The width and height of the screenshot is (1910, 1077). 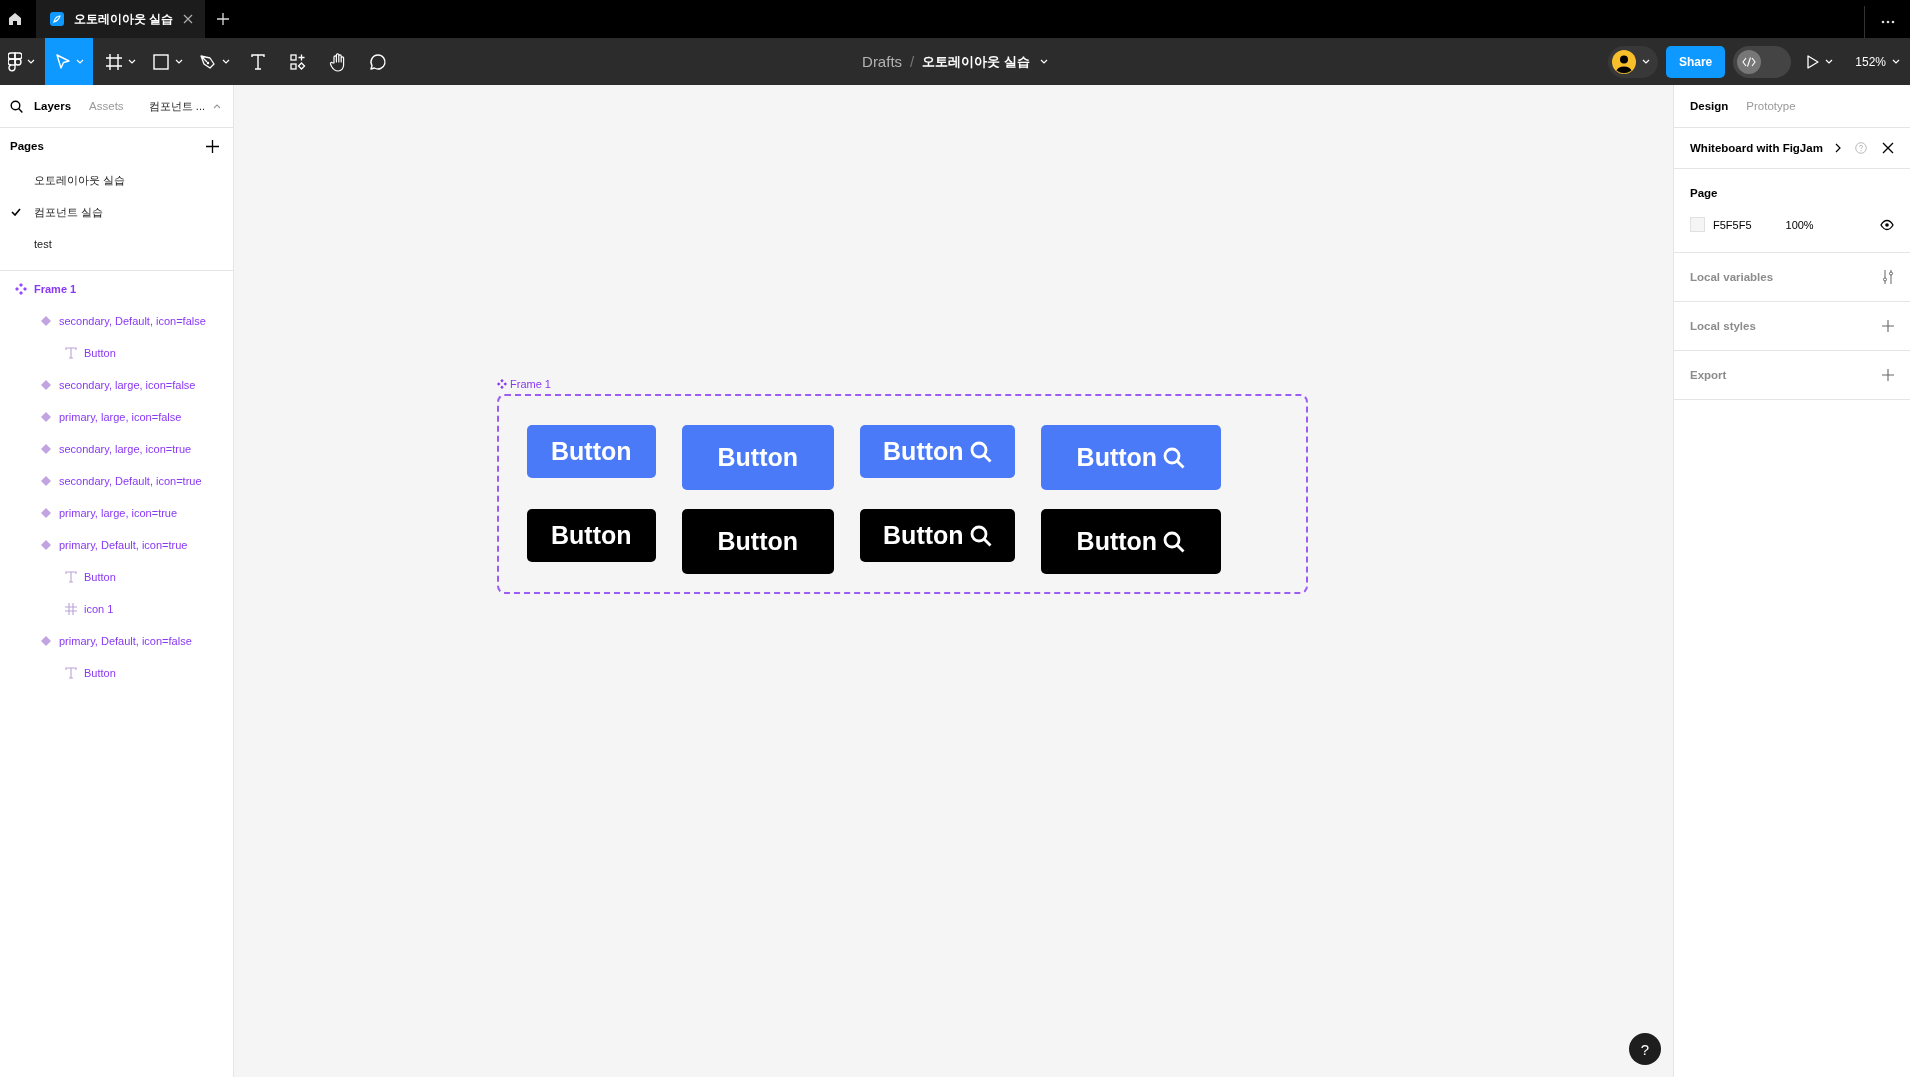 I want to click on banner-title: Whiteboard with FigJam, so click(x=1756, y=148).